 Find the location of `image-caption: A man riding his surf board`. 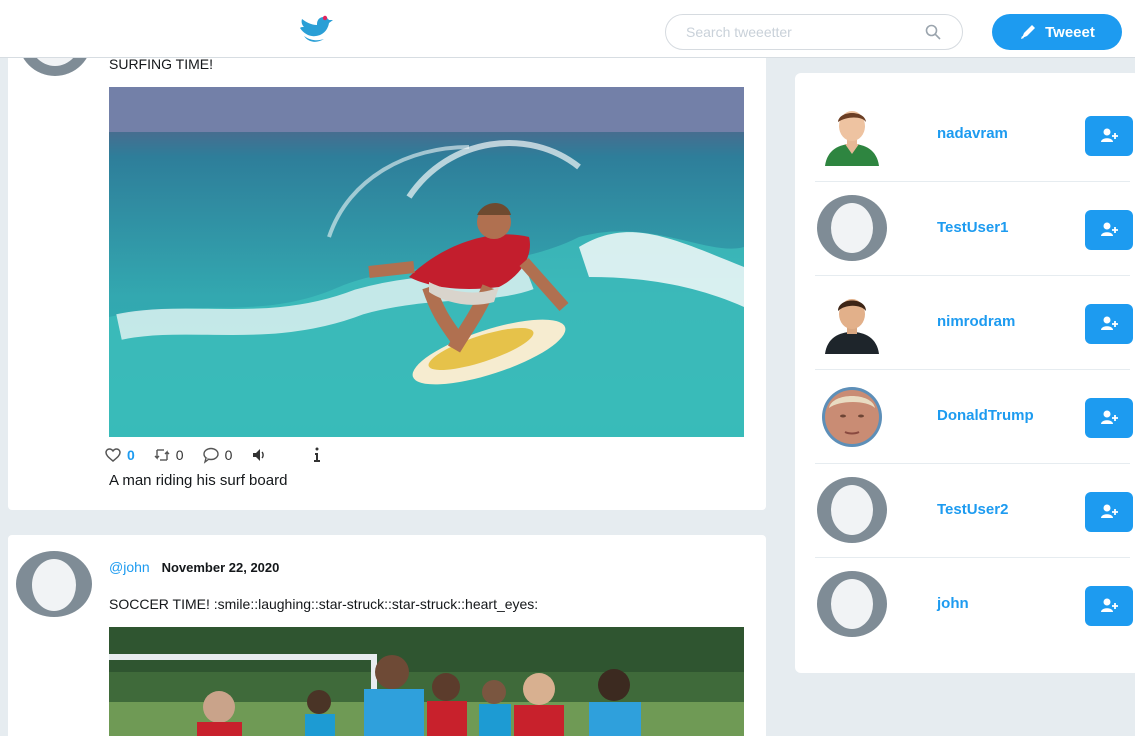

image-caption: A man riding his surf board is located at coordinates (198, 480).